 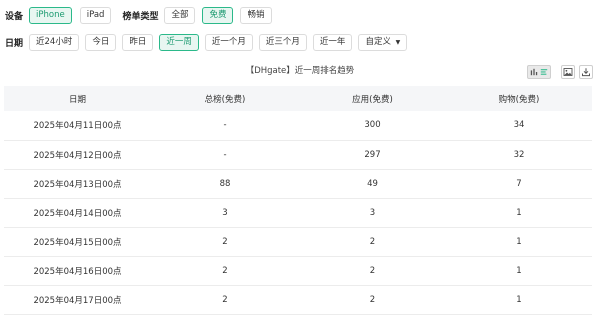 What do you see at coordinates (372, 126) in the screenshot?
I see `cell-apps: 300` at bounding box center [372, 126].